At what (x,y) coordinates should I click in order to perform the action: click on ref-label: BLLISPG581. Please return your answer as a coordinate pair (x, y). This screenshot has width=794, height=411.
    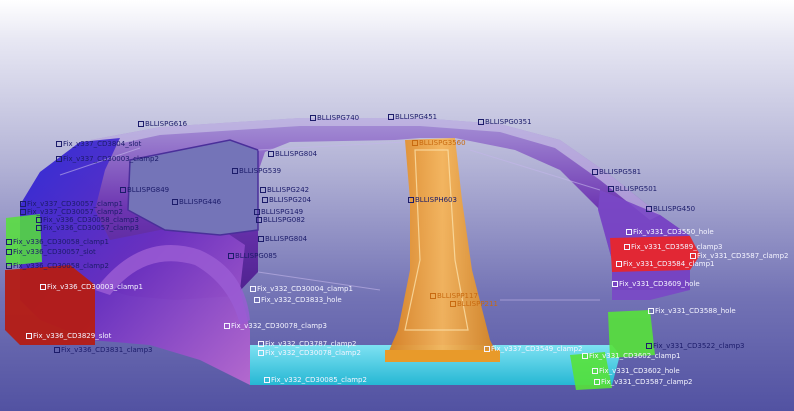
    Looking at the image, I should click on (616, 172).